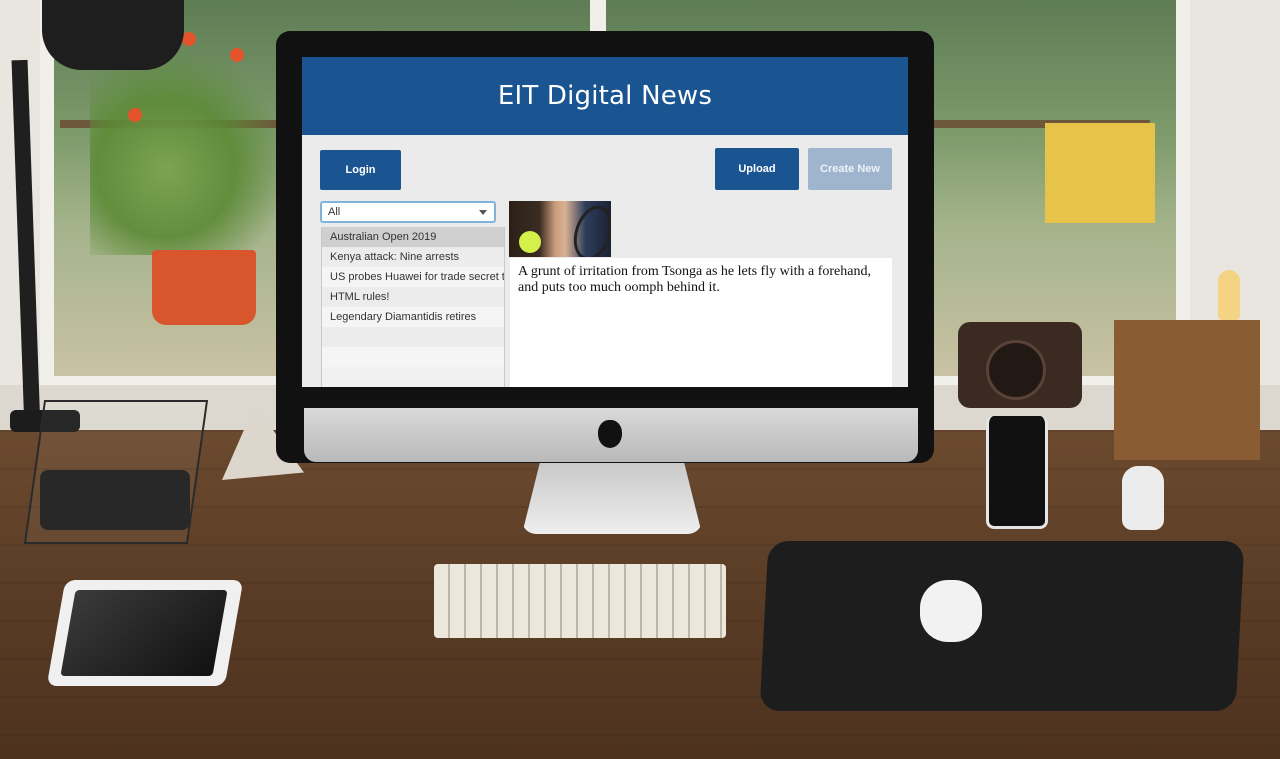 The image size is (1280, 759). What do you see at coordinates (1100, 173) in the screenshot?
I see `yellow-cloth` at bounding box center [1100, 173].